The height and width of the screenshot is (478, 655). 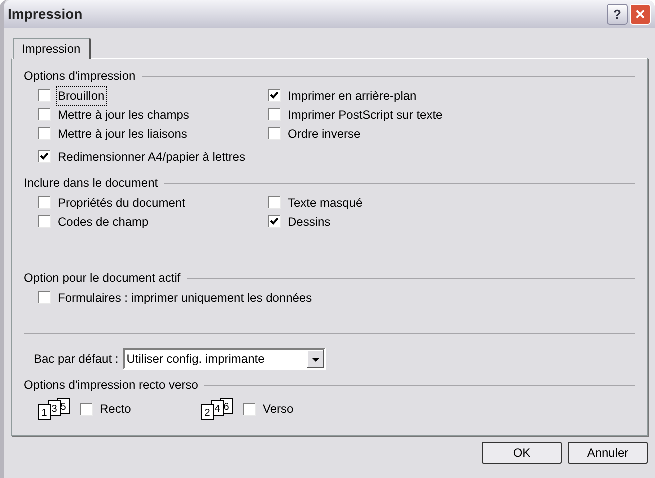 What do you see at coordinates (640, 14) in the screenshot?
I see `close-button: ×` at bounding box center [640, 14].